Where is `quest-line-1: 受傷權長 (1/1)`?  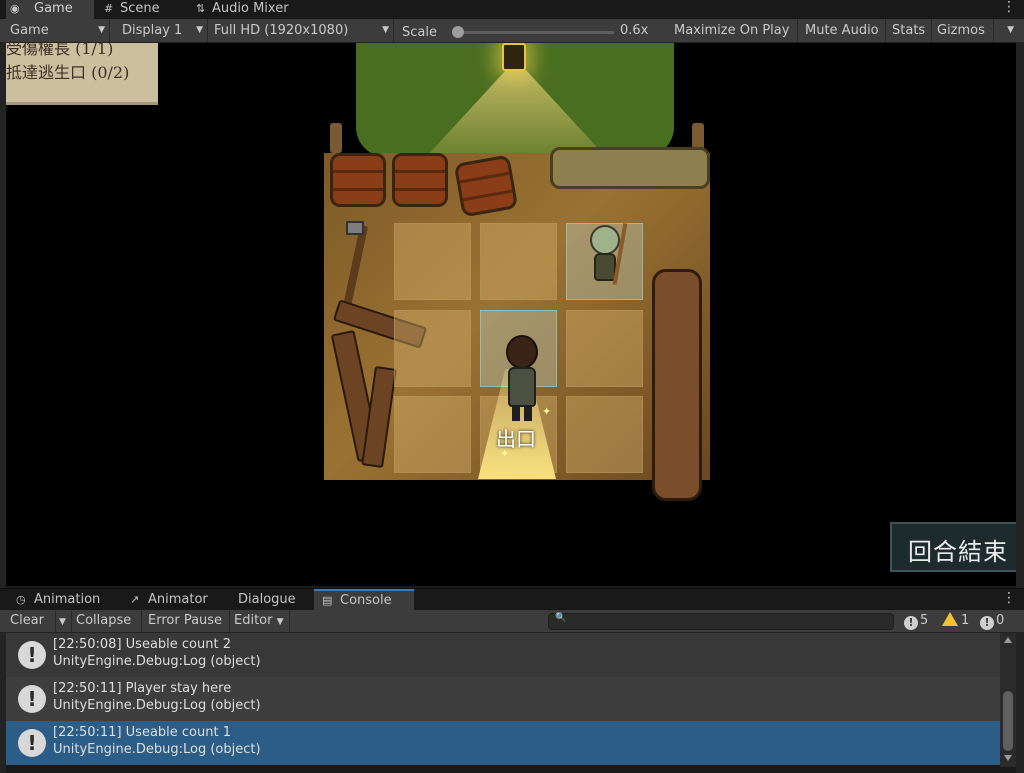 quest-line-1: 受傷權長 (1/1) is located at coordinates (60, 50).